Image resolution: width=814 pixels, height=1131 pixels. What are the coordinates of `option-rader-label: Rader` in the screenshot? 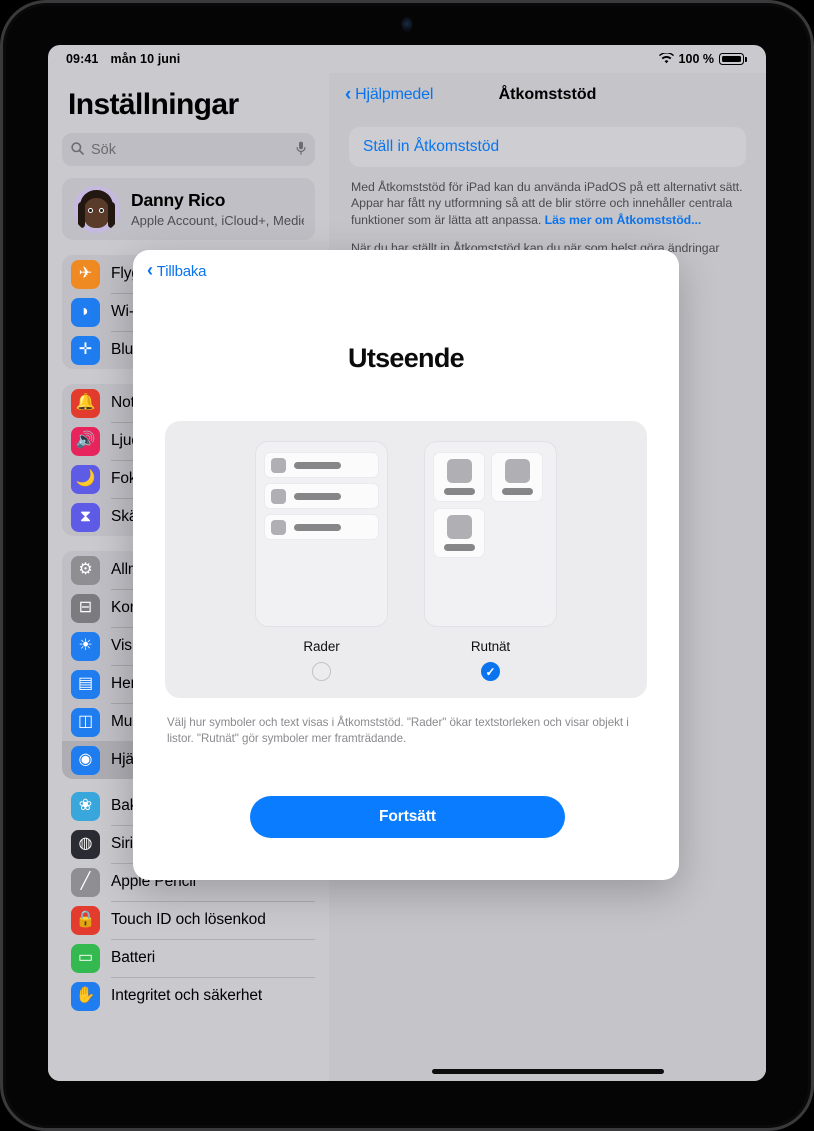 It's located at (321, 646).